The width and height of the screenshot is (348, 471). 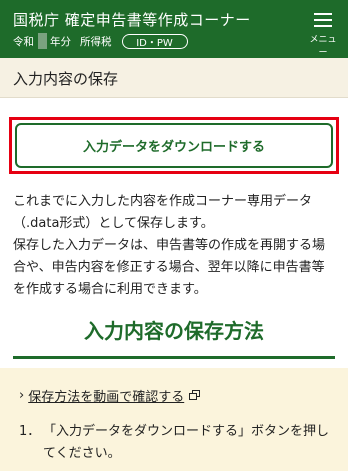 What do you see at coordinates (154, 41) in the screenshot?
I see `id-pw-button: ID・PW` at bounding box center [154, 41].